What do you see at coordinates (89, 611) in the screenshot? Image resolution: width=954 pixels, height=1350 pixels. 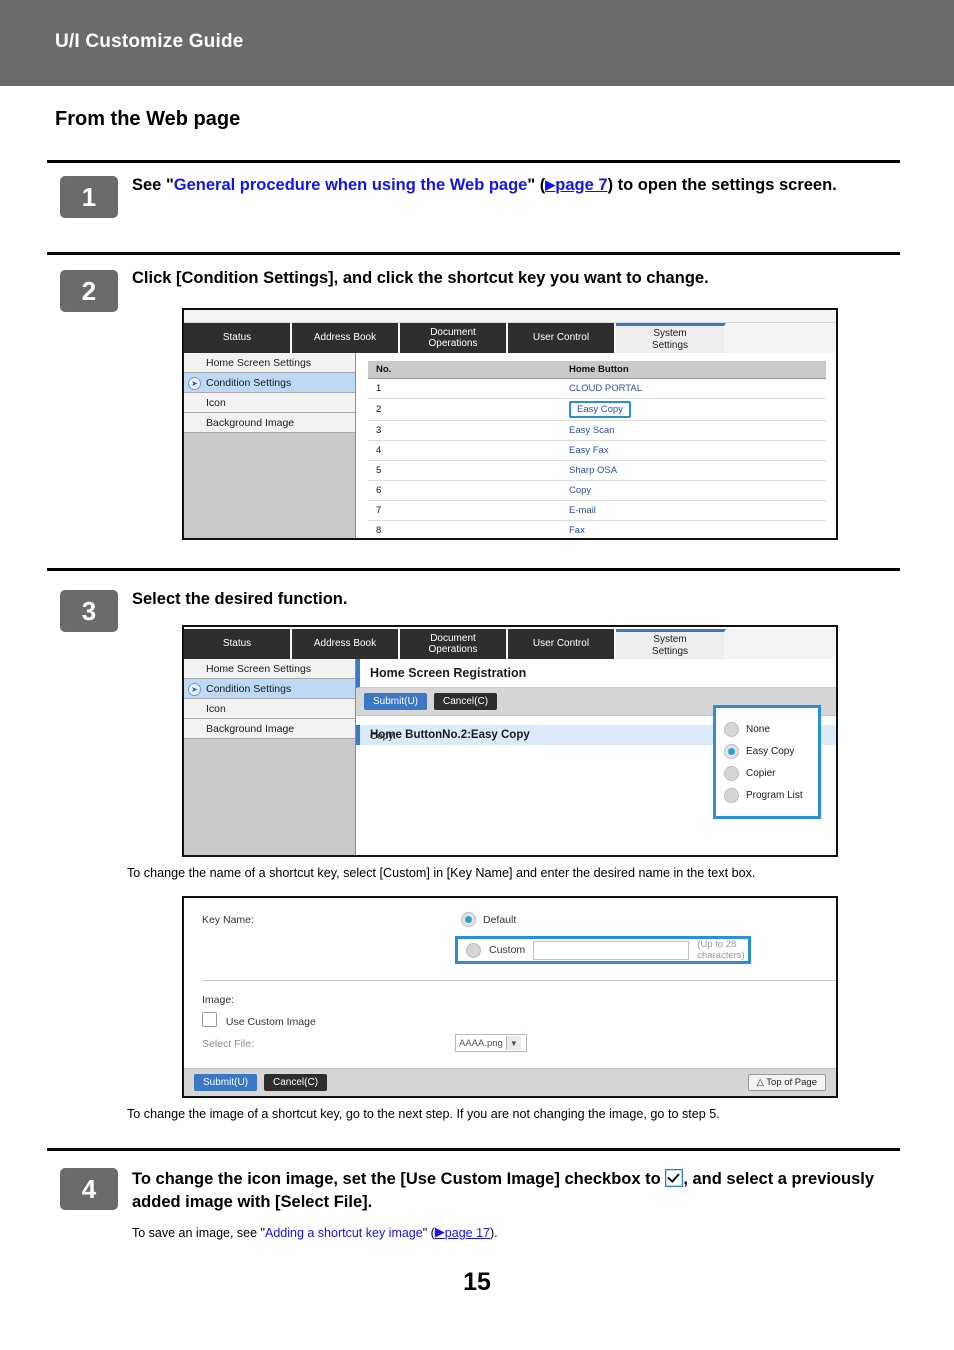 I see `step-badge-3: 3` at bounding box center [89, 611].